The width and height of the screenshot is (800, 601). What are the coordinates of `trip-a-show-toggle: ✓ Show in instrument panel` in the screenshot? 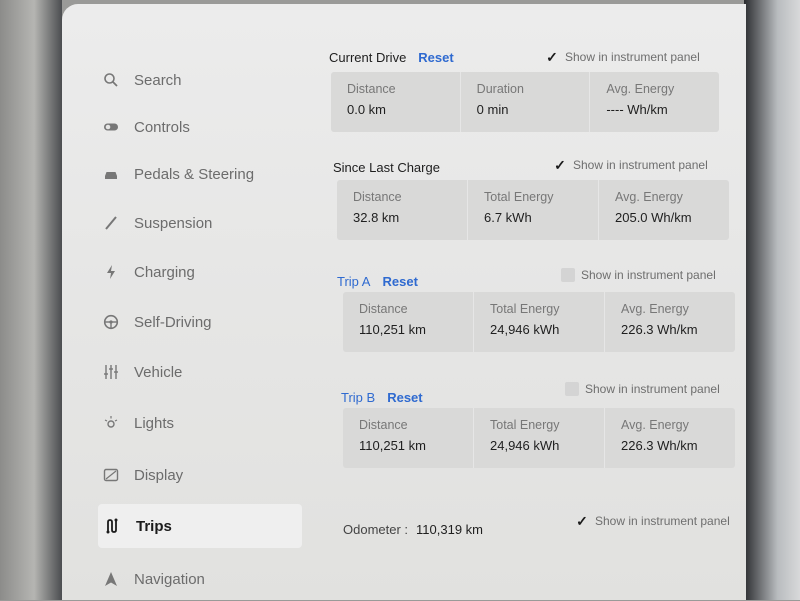 It's located at (638, 275).